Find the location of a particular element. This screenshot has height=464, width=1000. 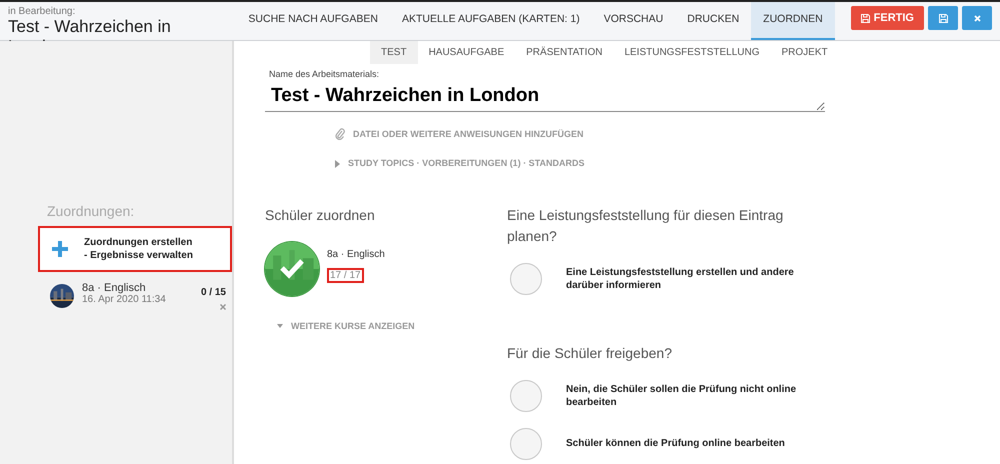

type-tab: TEST is located at coordinates (394, 52).